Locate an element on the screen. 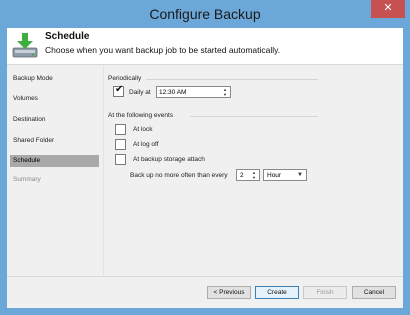 This screenshot has height=315, width=410. window-title: Configure Backup is located at coordinates (205, 14).